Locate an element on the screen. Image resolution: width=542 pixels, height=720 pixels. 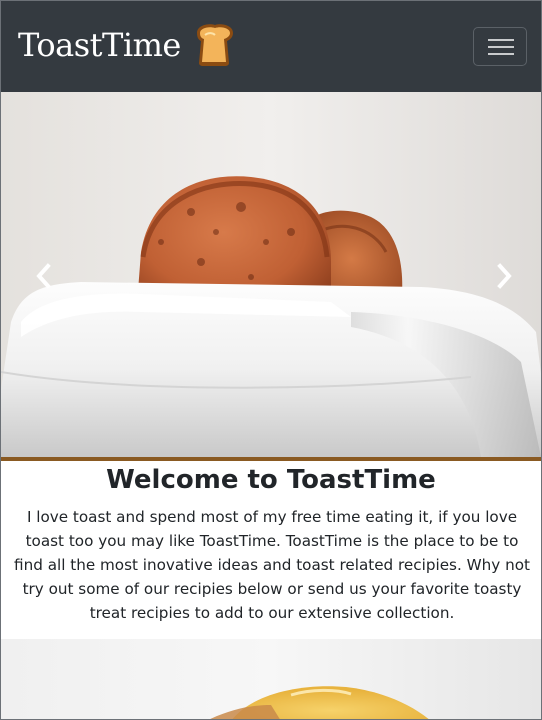
recipe-image is located at coordinates (271, 679).